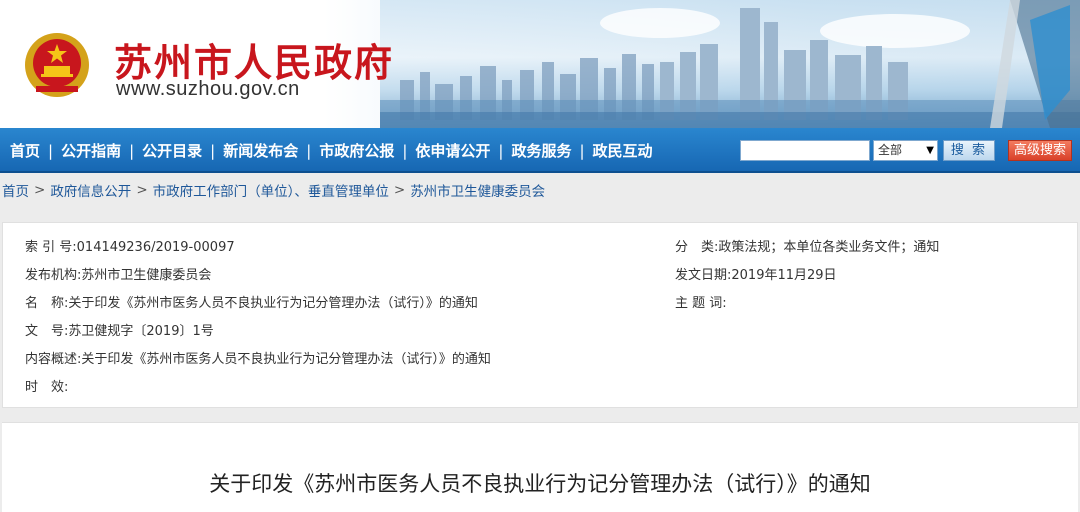  Describe the element at coordinates (91, 150) in the screenshot. I see `nav-item-1: 公开指南` at that location.